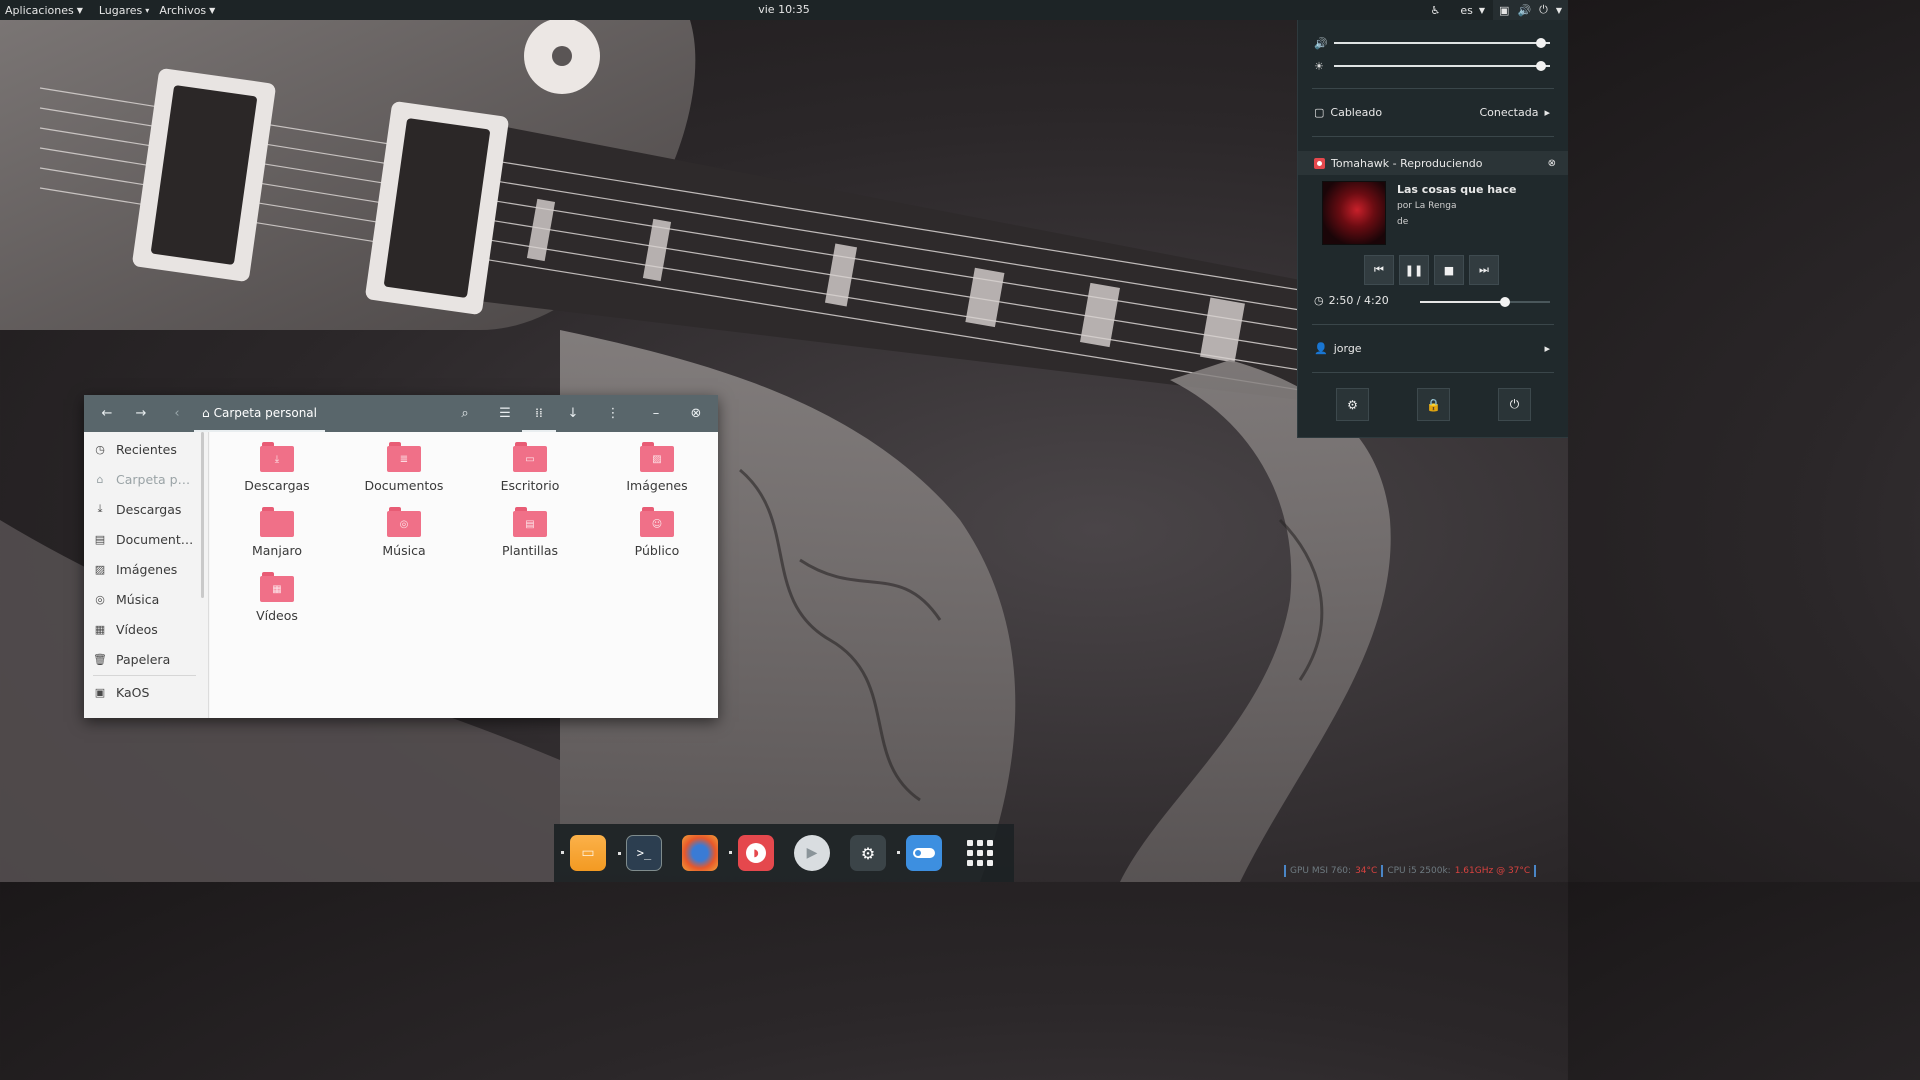  I want to click on steam-app-launcher: ⚙, so click(868, 853).